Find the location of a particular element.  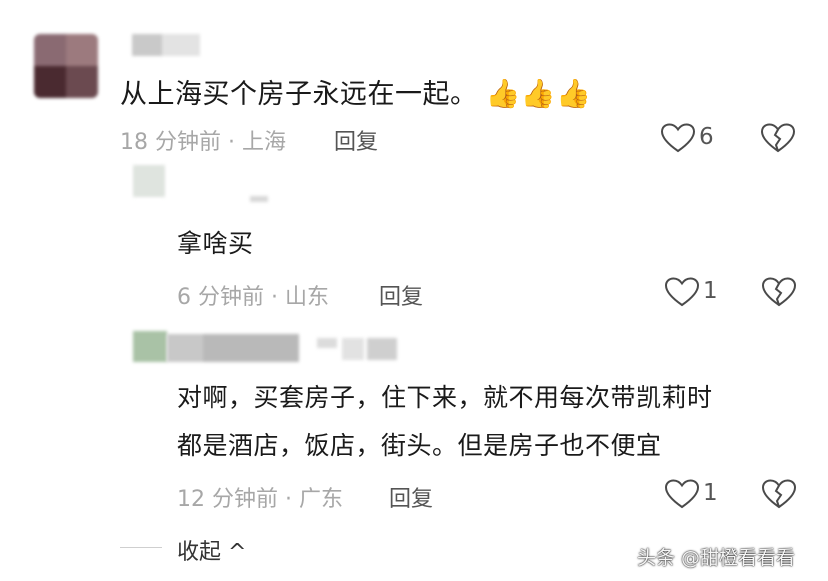

thumbs-up-emoji: 👍👍👍 is located at coordinates (538, 93).